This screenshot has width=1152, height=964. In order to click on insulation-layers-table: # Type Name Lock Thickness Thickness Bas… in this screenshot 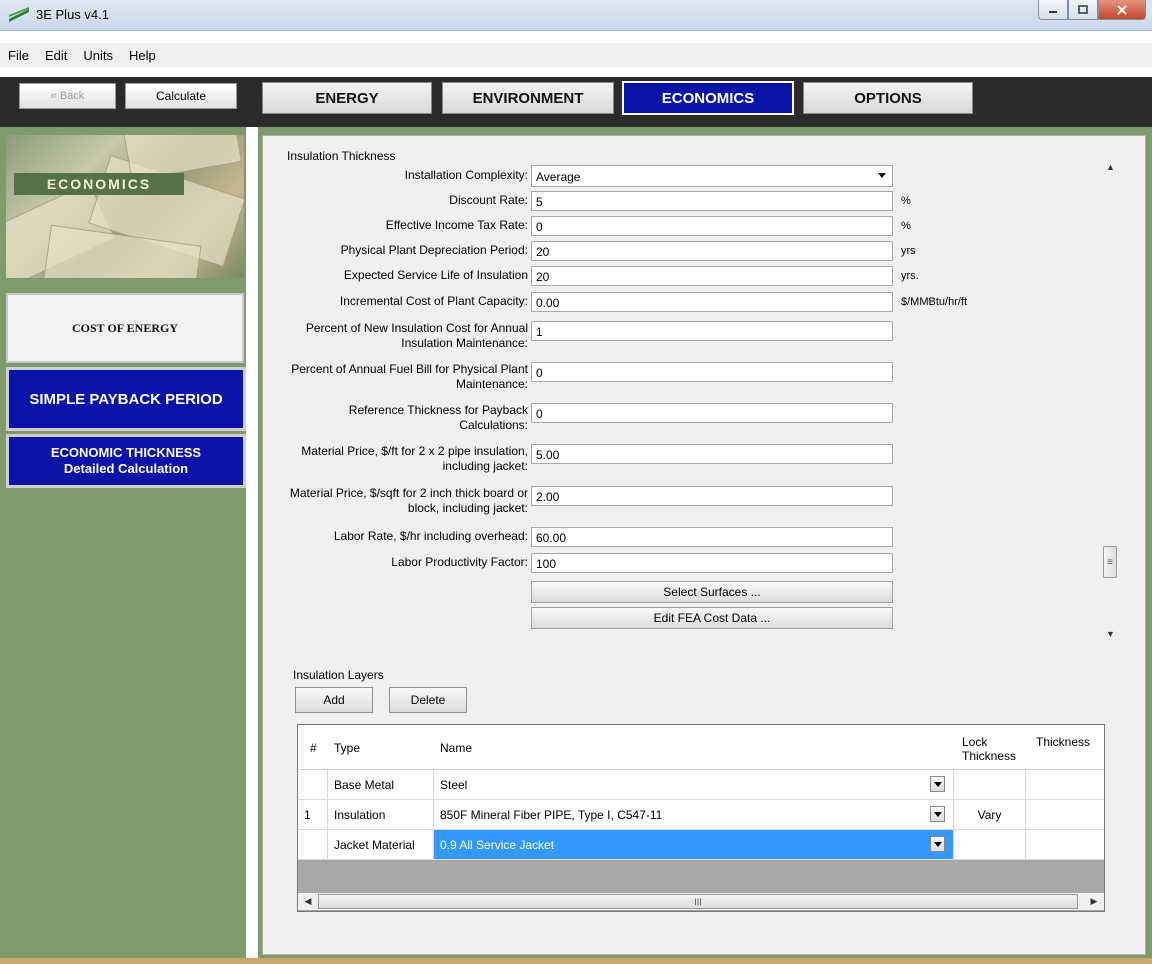, I will do `click(701, 818)`.